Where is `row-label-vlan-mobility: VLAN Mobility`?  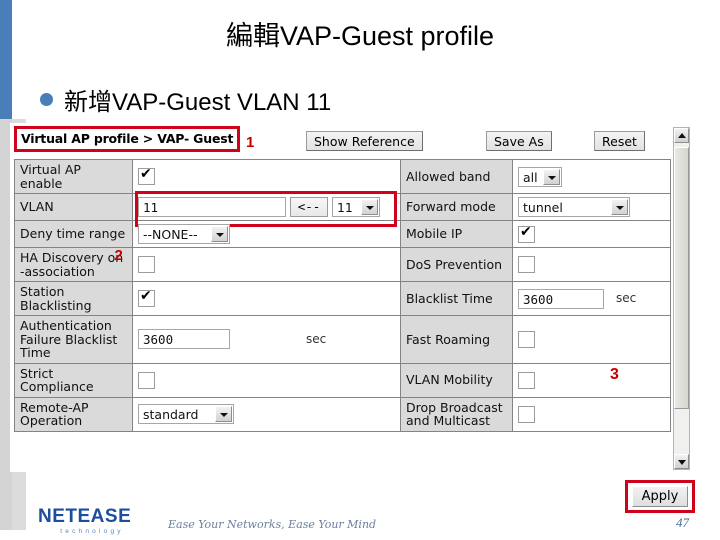
row-label-vlan-mobility: VLAN Mobility is located at coordinates (456, 380).